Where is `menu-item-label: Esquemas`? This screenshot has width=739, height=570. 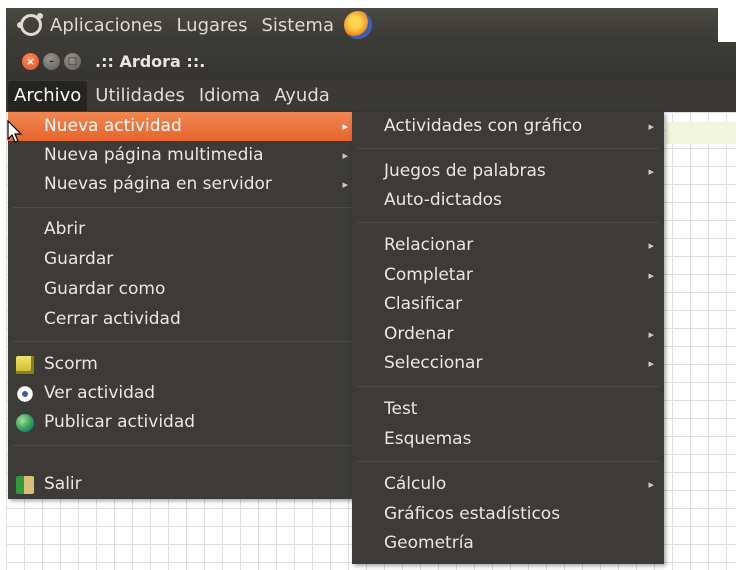 menu-item-label: Esquemas is located at coordinates (428, 439).